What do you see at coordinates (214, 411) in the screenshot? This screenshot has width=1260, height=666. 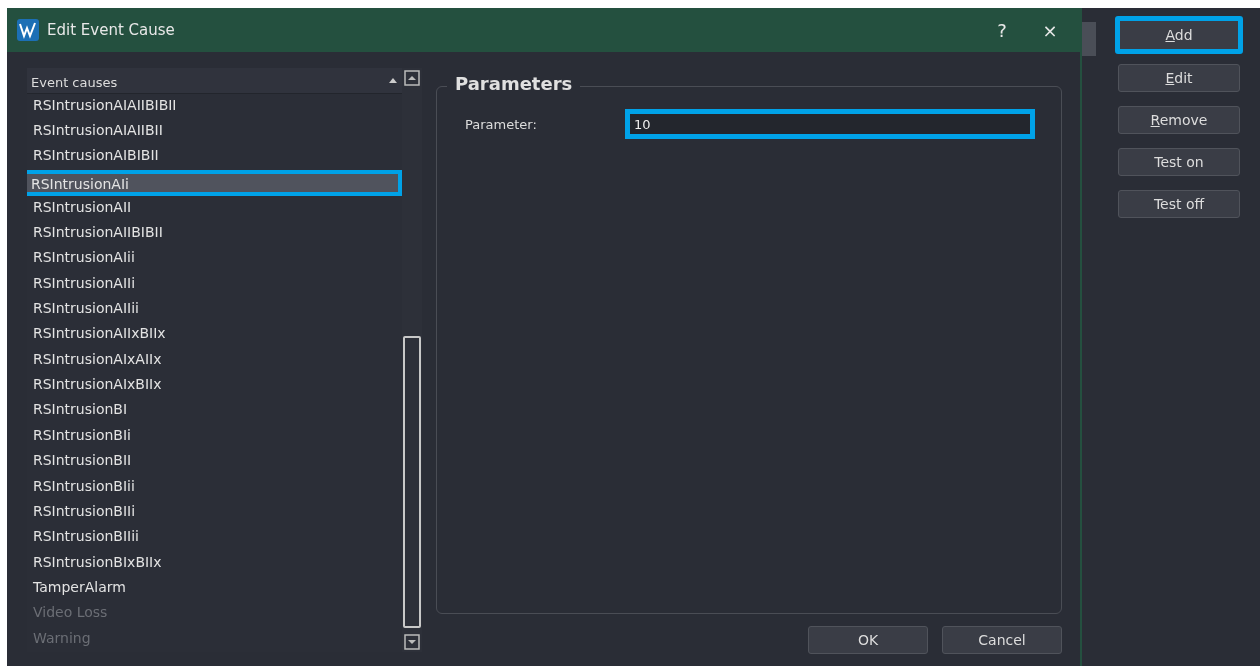 I see `list-item: RSIntrusionBI` at bounding box center [214, 411].